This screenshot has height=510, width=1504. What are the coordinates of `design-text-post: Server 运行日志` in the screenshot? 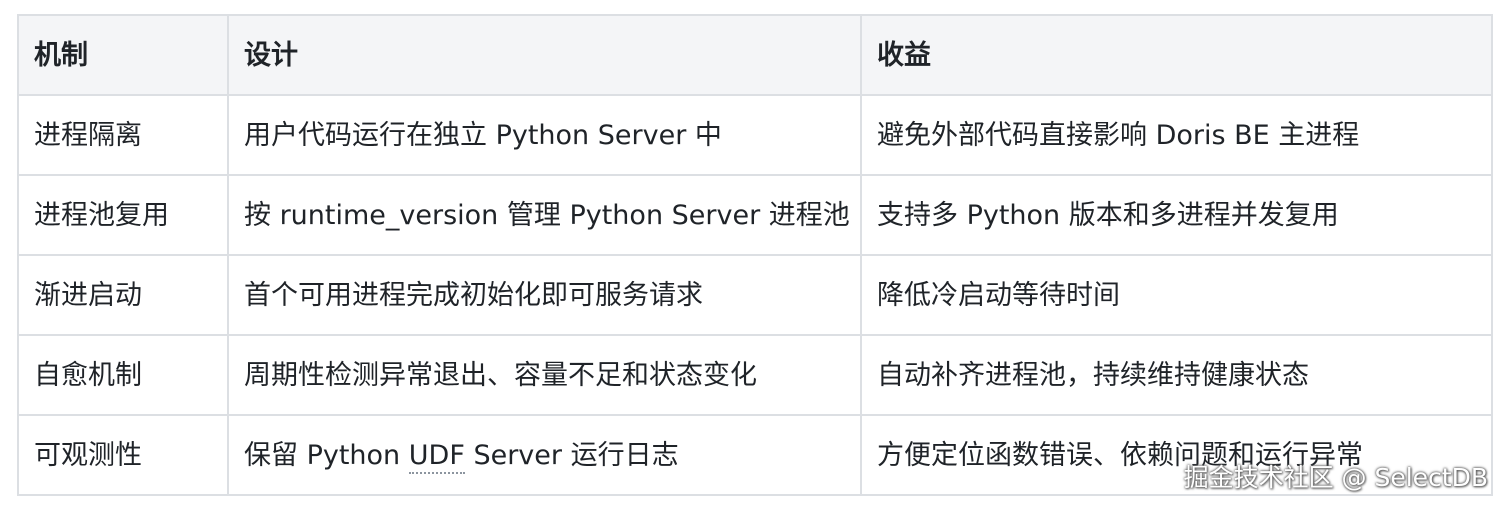 It's located at (571, 455).